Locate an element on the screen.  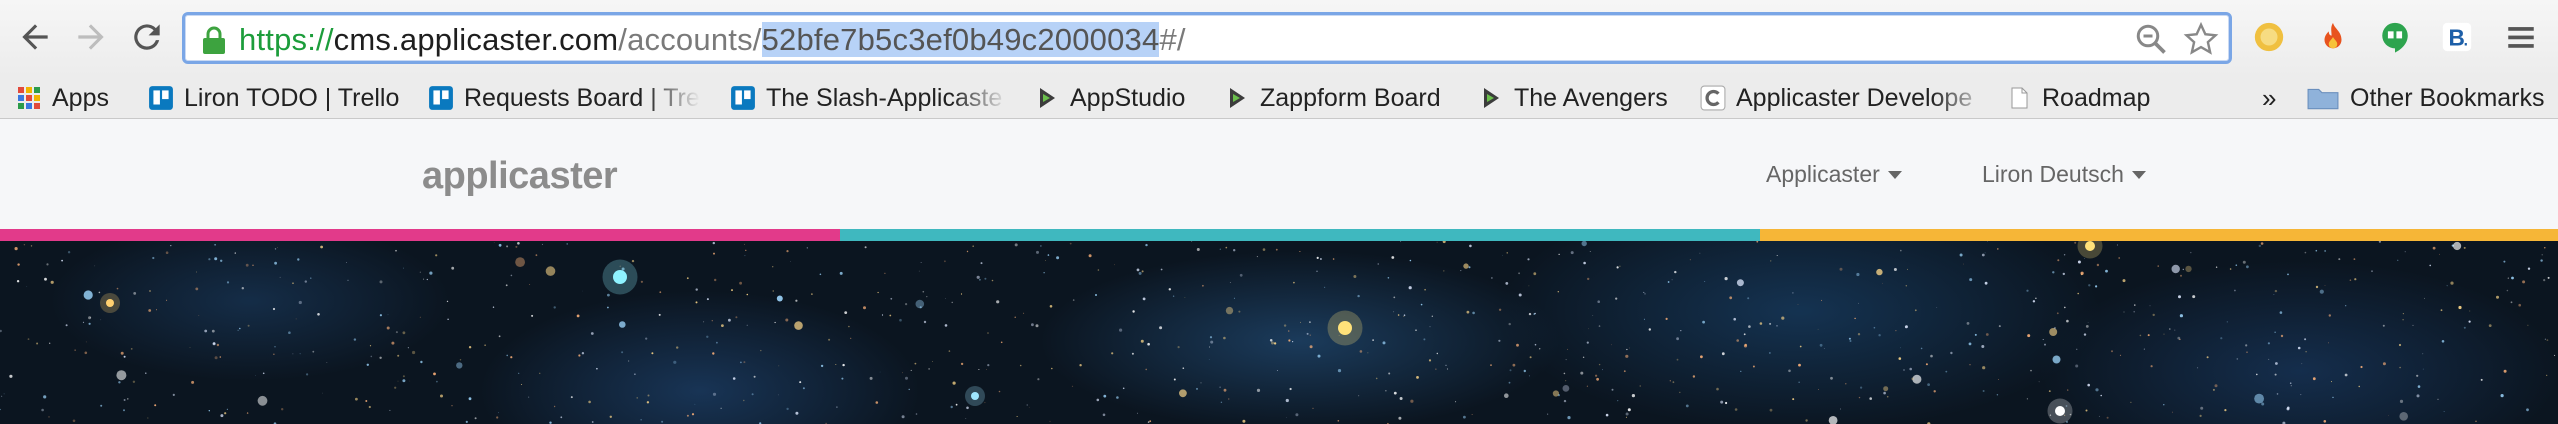
bookmark-label: The Slash-Applicaste is located at coordinates (884, 97).